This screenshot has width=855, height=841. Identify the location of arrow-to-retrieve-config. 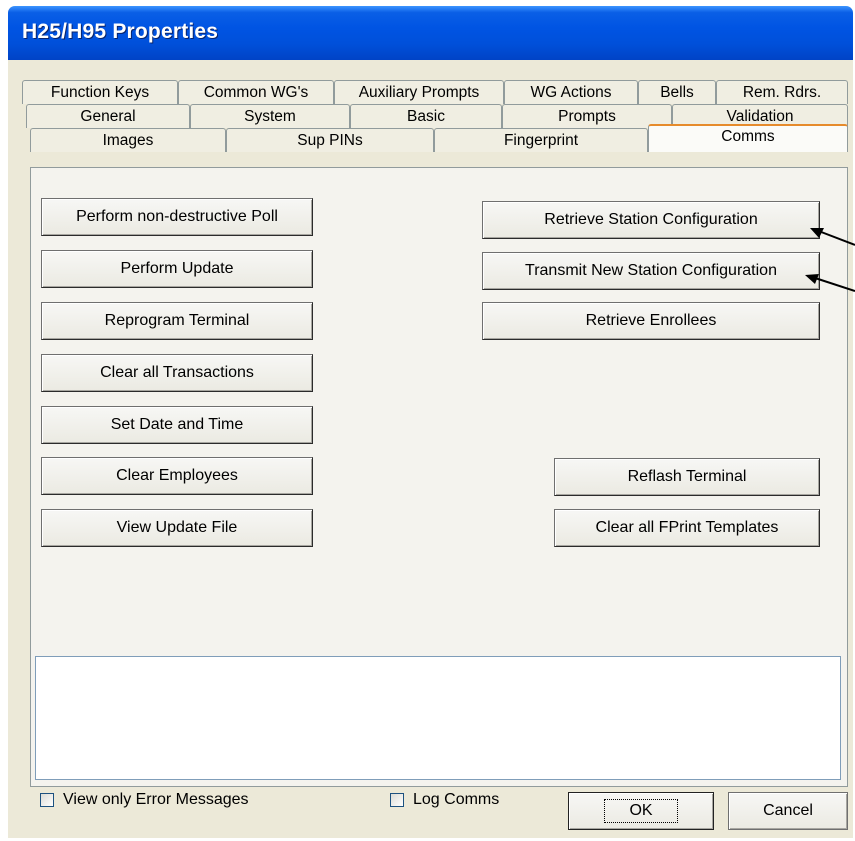
(832, 237).